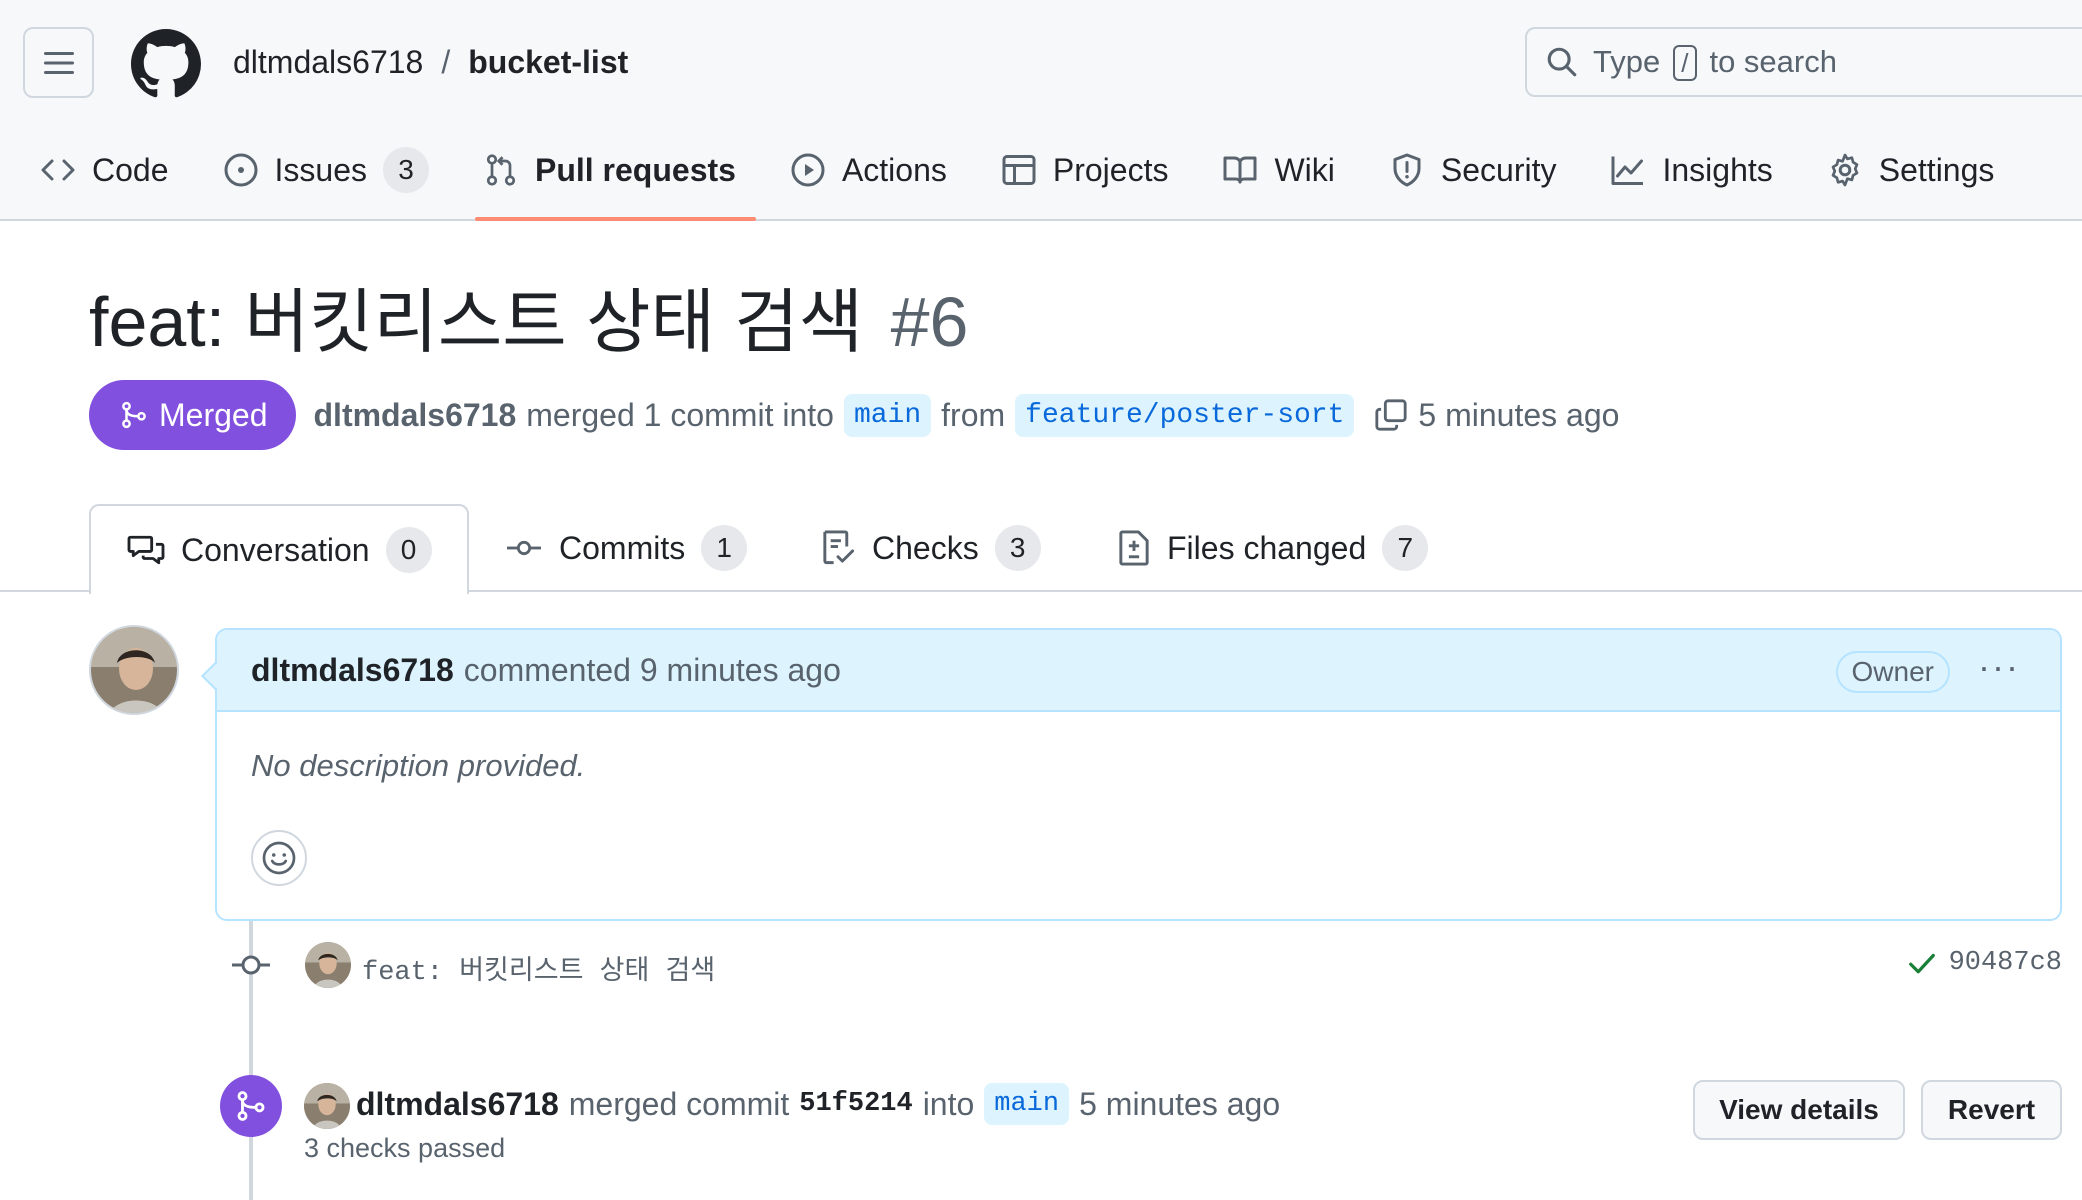  What do you see at coordinates (457, 1104) in the screenshot?
I see `merge-author-link: dltmdals6718` at bounding box center [457, 1104].